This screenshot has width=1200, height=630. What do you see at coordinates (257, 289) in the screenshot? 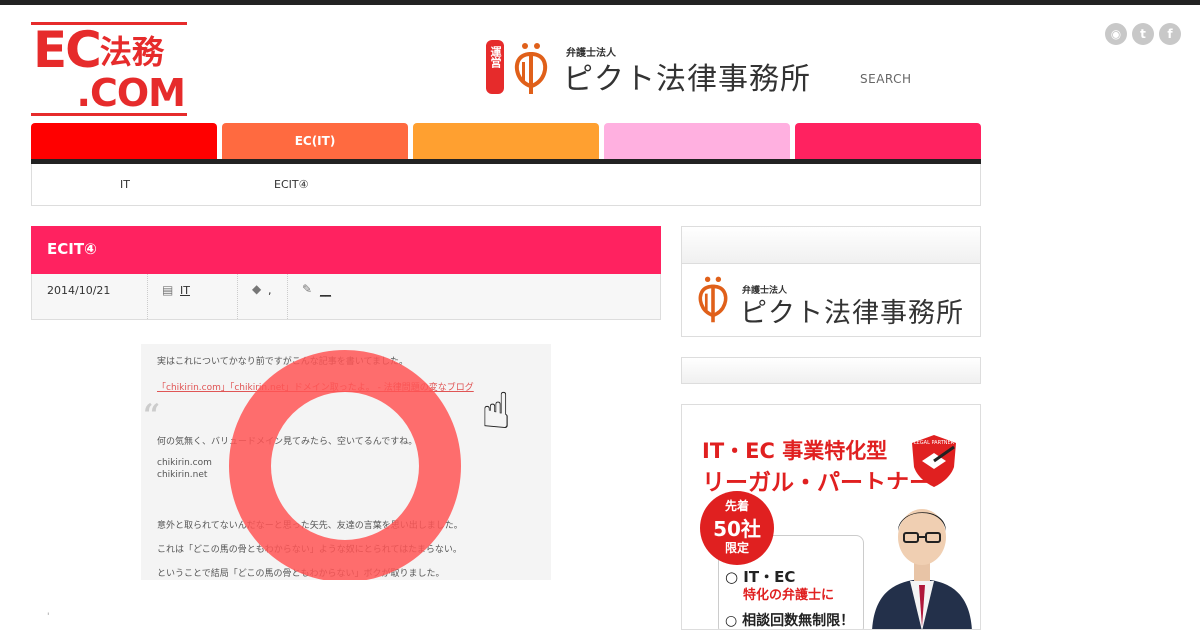
I see `tag-icon: ◆` at bounding box center [257, 289].